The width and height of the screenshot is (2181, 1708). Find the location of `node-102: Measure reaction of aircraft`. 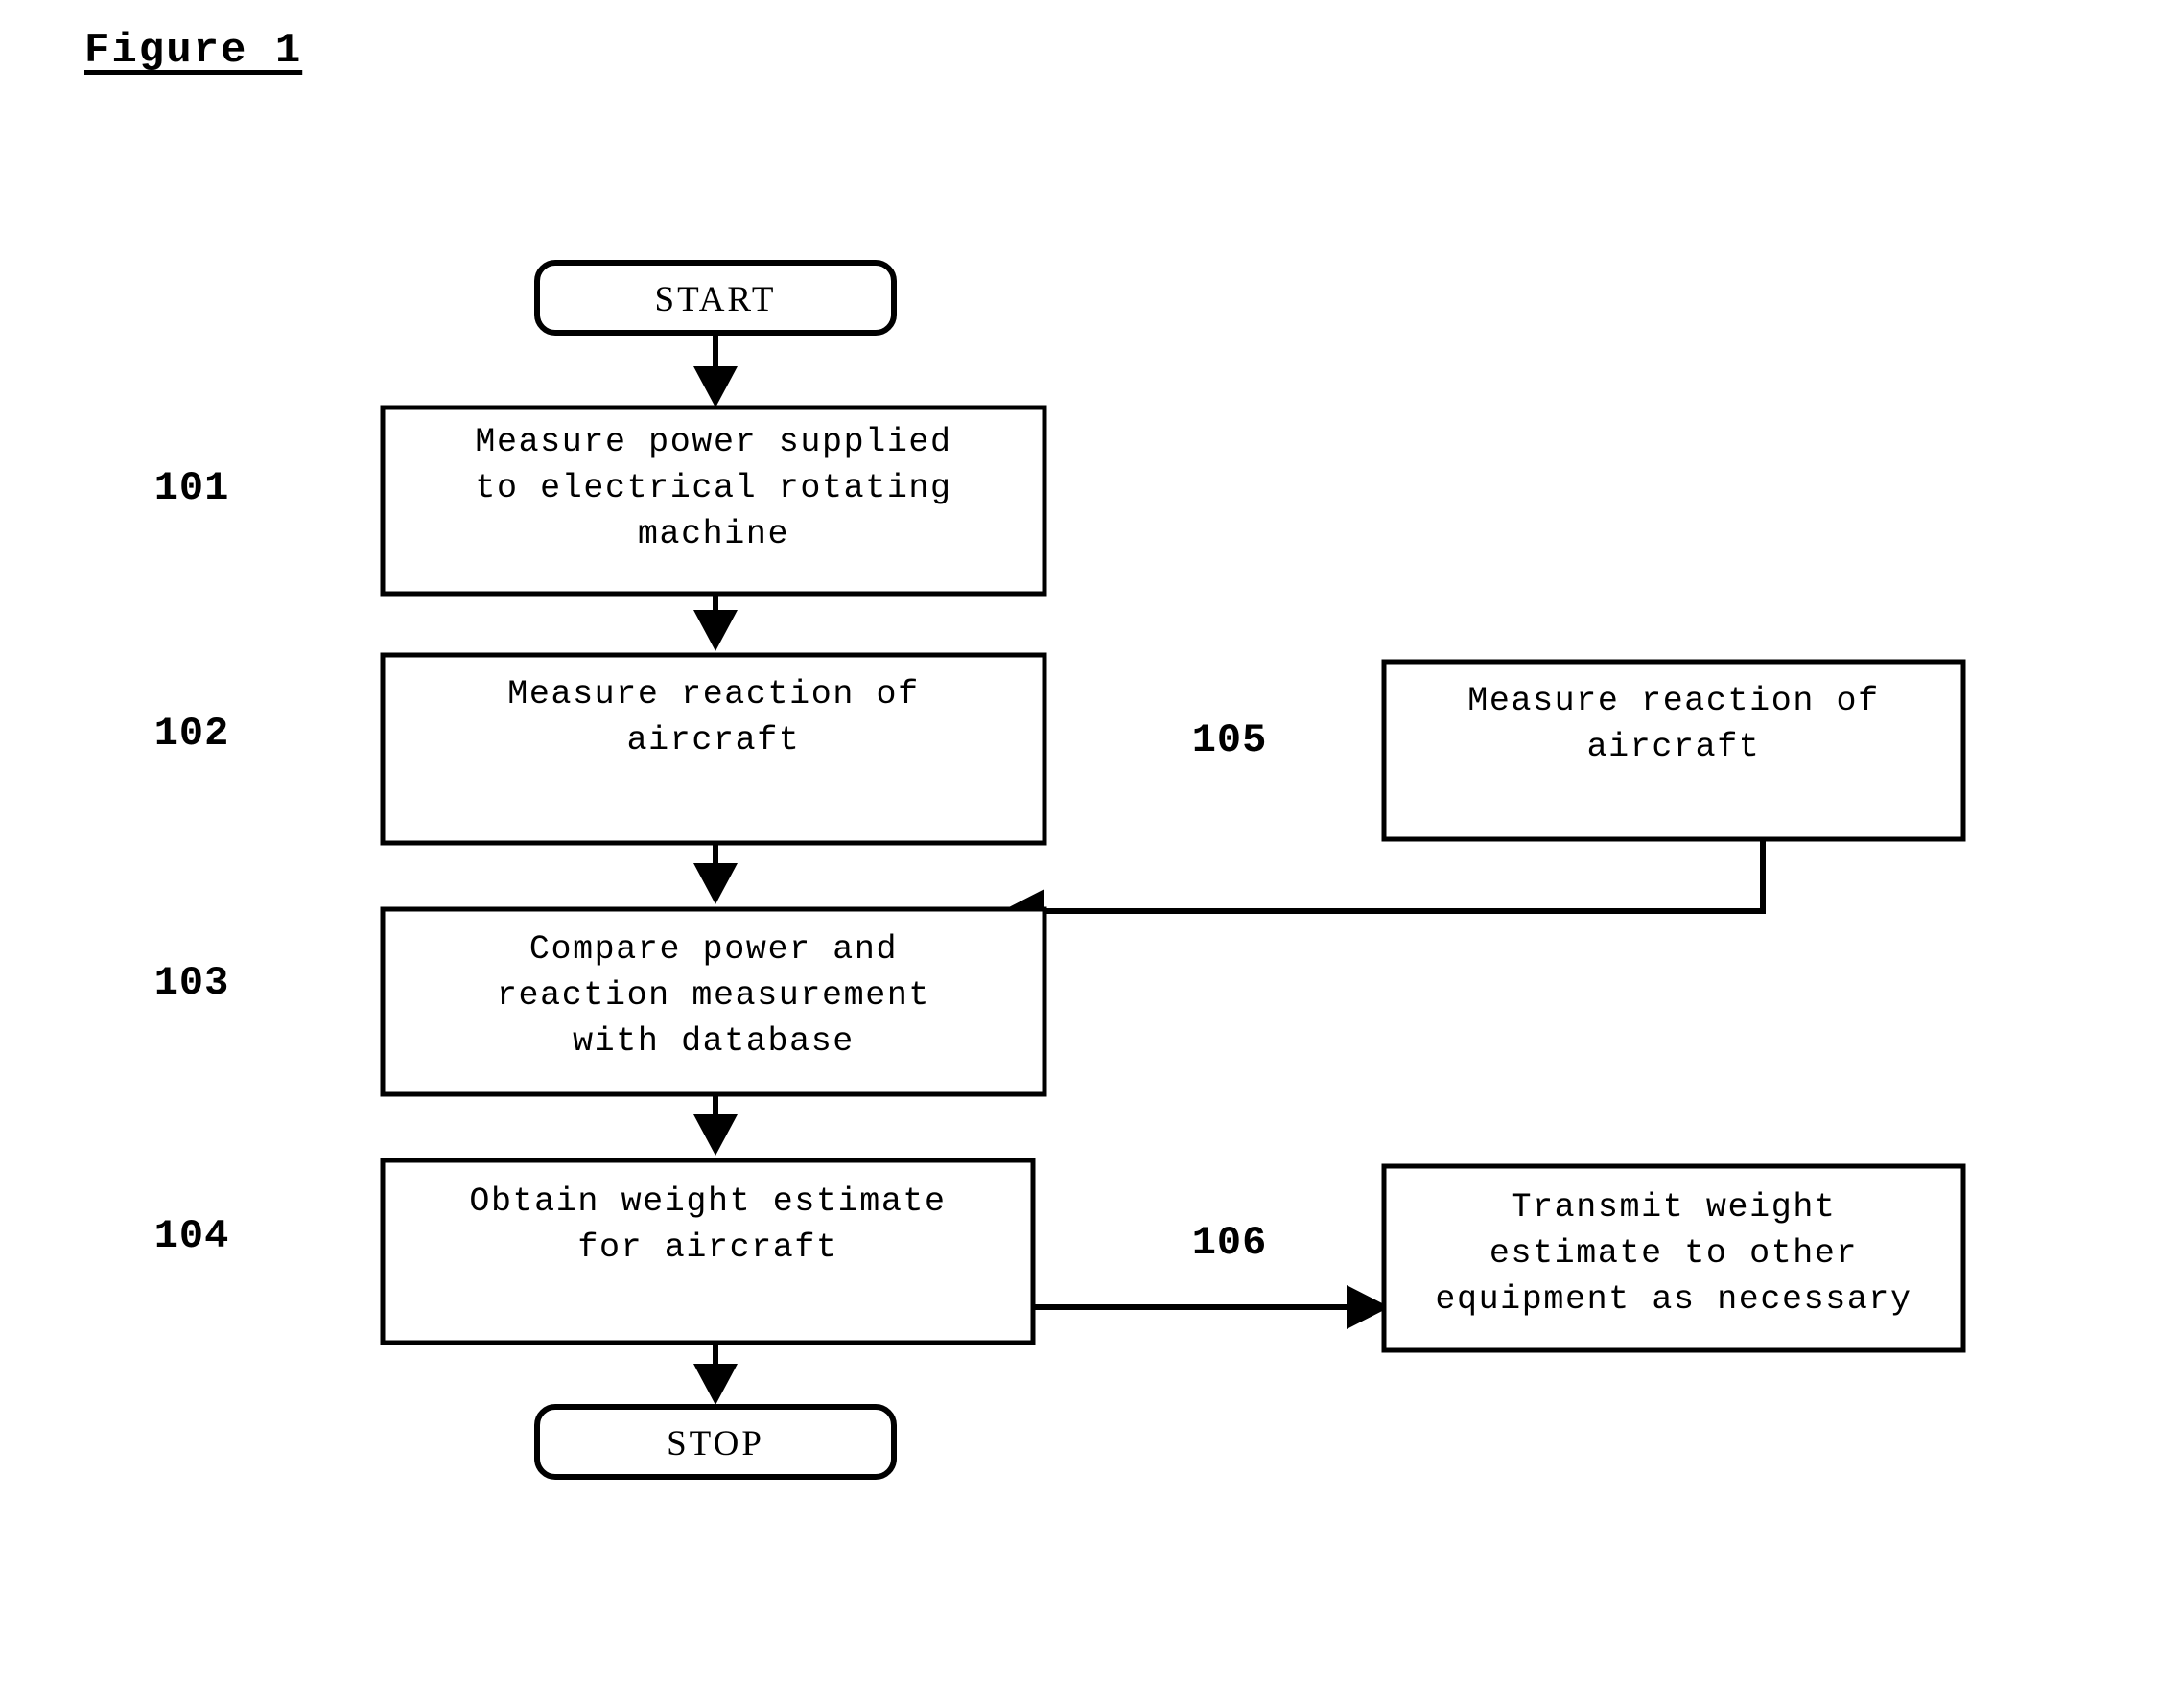

node-102: Measure reaction of aircraft is located at coordinates (714, 749).